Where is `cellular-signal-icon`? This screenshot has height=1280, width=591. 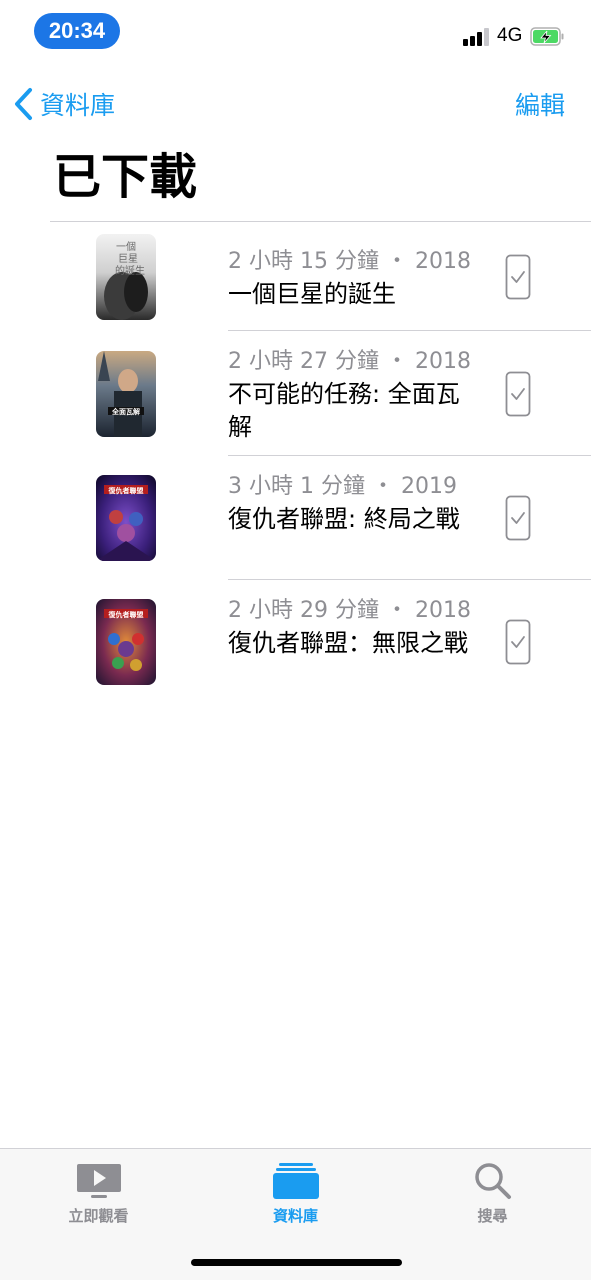
cellular-signal-icon is located at coordinates (477, 37).